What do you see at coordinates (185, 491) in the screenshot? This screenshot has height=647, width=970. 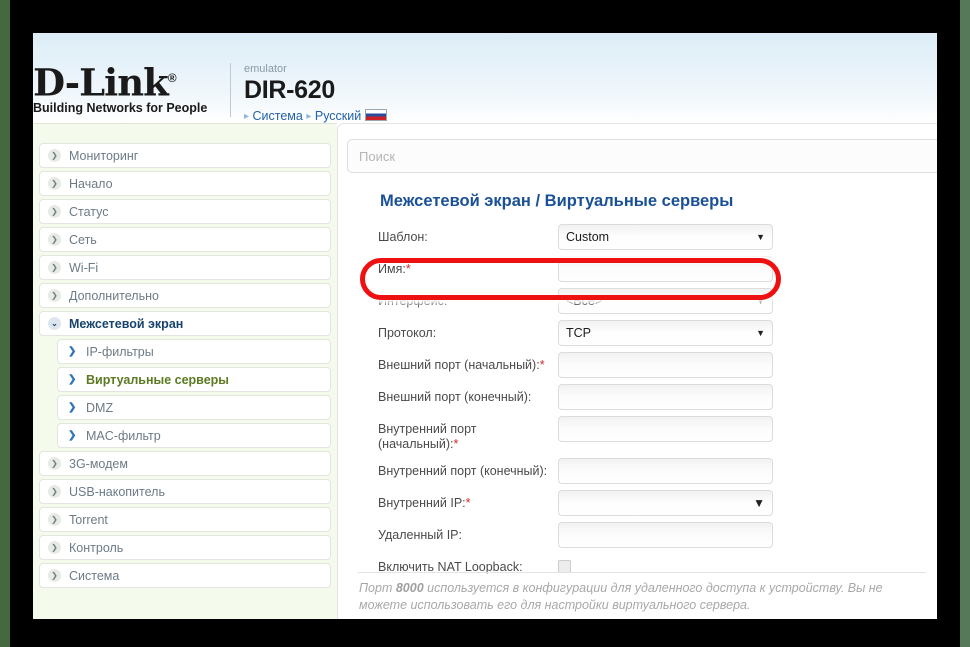 I see `sidebar-item-12: ❯ USB-накопитель` at bounding box center [185, 491].